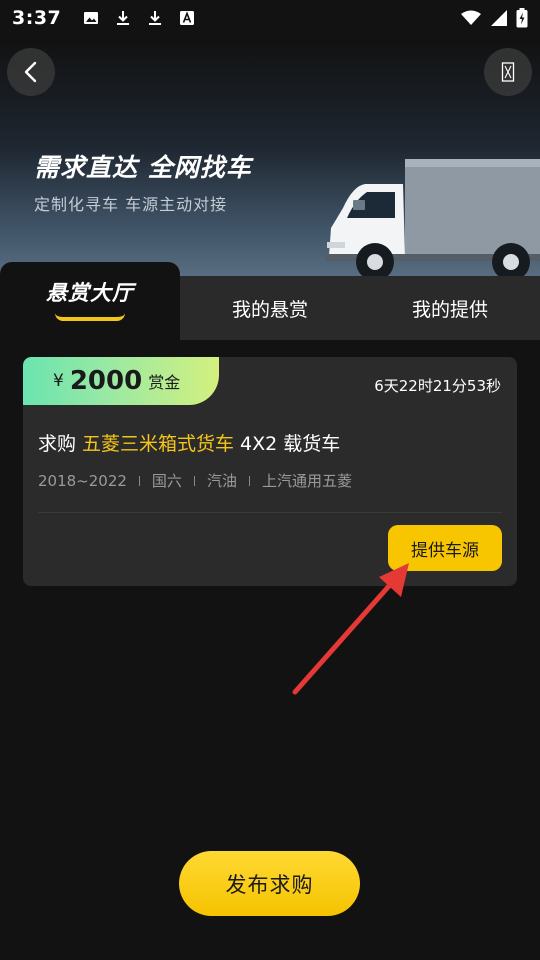 The height and width of the screenshot is (960, 540). I want to click on hero-title: 需求直达 全网找车, so click(143, 167).